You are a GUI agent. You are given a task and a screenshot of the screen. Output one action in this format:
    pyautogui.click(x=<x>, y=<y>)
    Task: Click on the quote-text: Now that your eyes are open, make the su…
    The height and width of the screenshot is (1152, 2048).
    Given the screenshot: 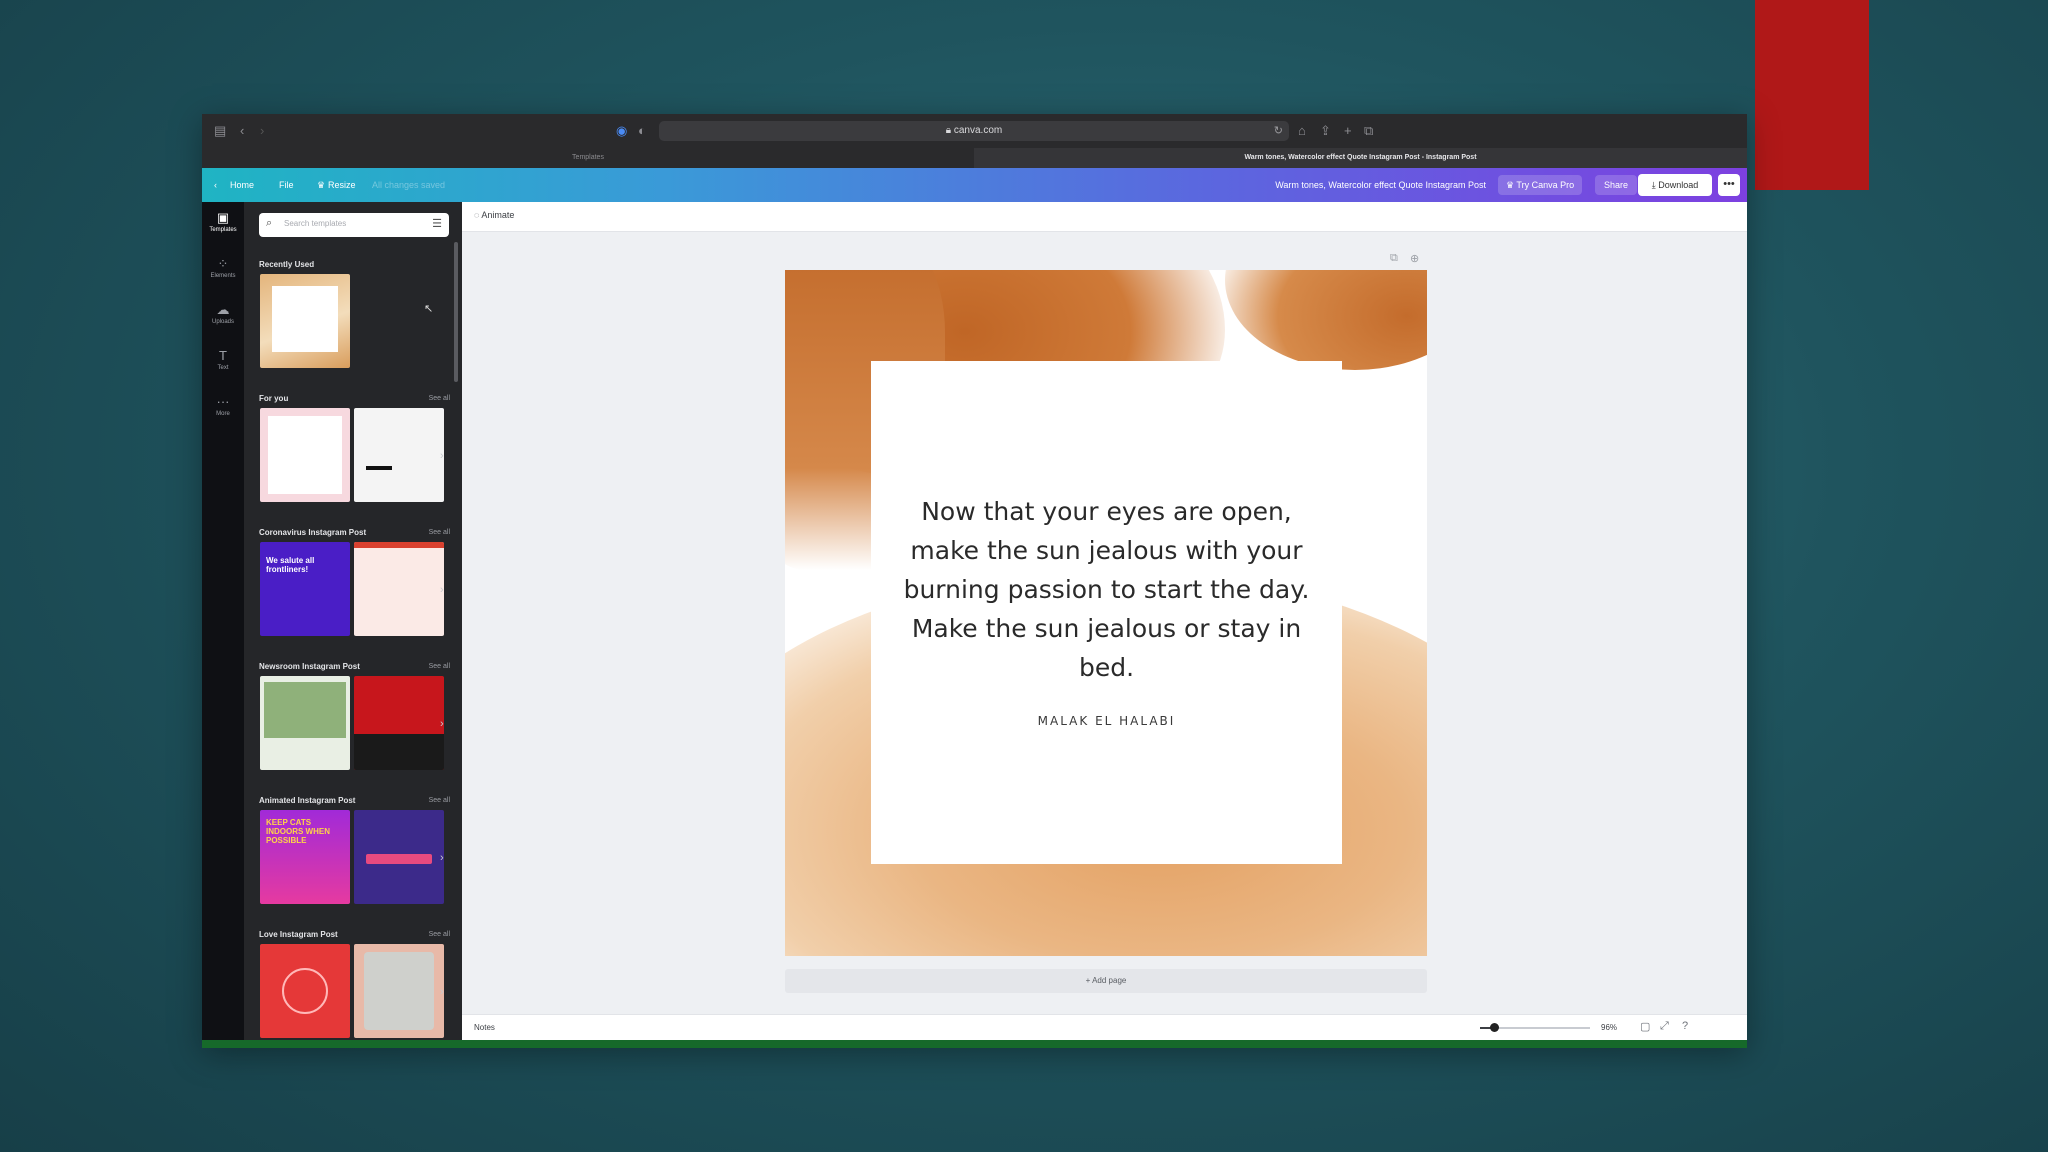 What is the action you would take?
    pyautogui.click(x=1106, y=589)
    